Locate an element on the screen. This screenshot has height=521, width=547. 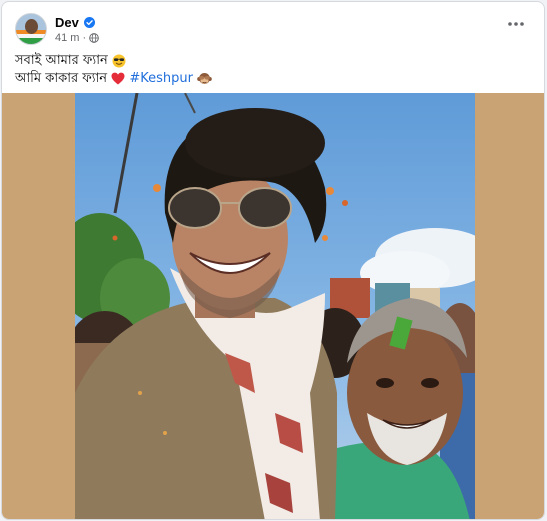
smiling-face-with-sunglasses-icon is located at coordinates (119, 60).